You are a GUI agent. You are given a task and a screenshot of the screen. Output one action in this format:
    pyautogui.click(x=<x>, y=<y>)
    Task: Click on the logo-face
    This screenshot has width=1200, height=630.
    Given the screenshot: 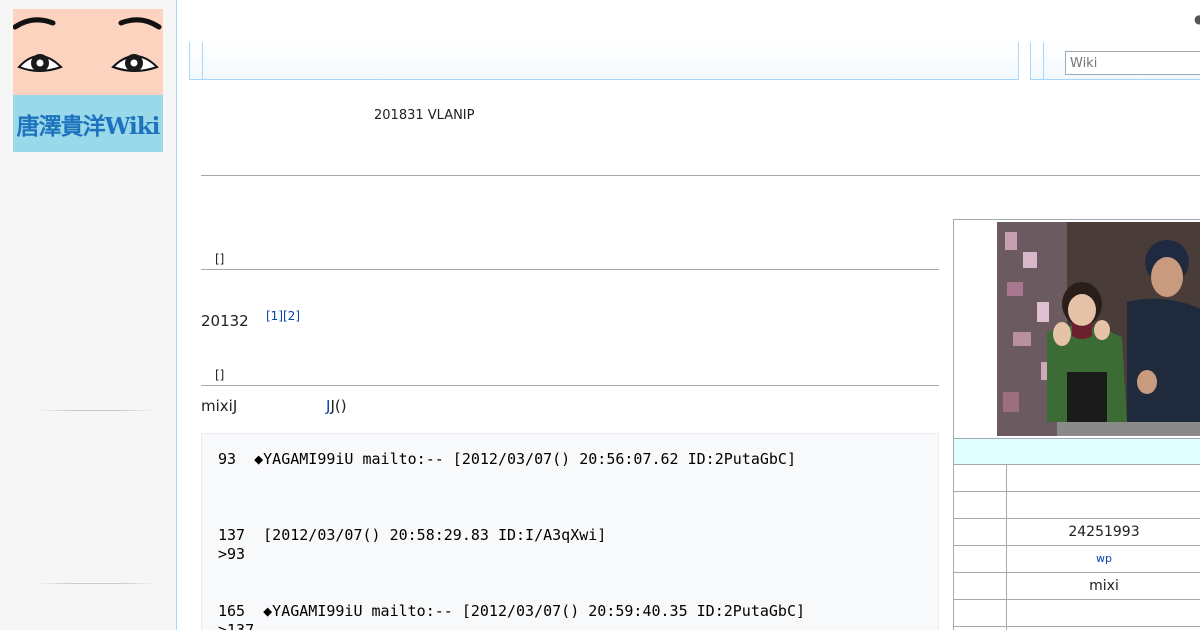 What is the action you would take?
    pyautogui.click(x=88, y=52)
    